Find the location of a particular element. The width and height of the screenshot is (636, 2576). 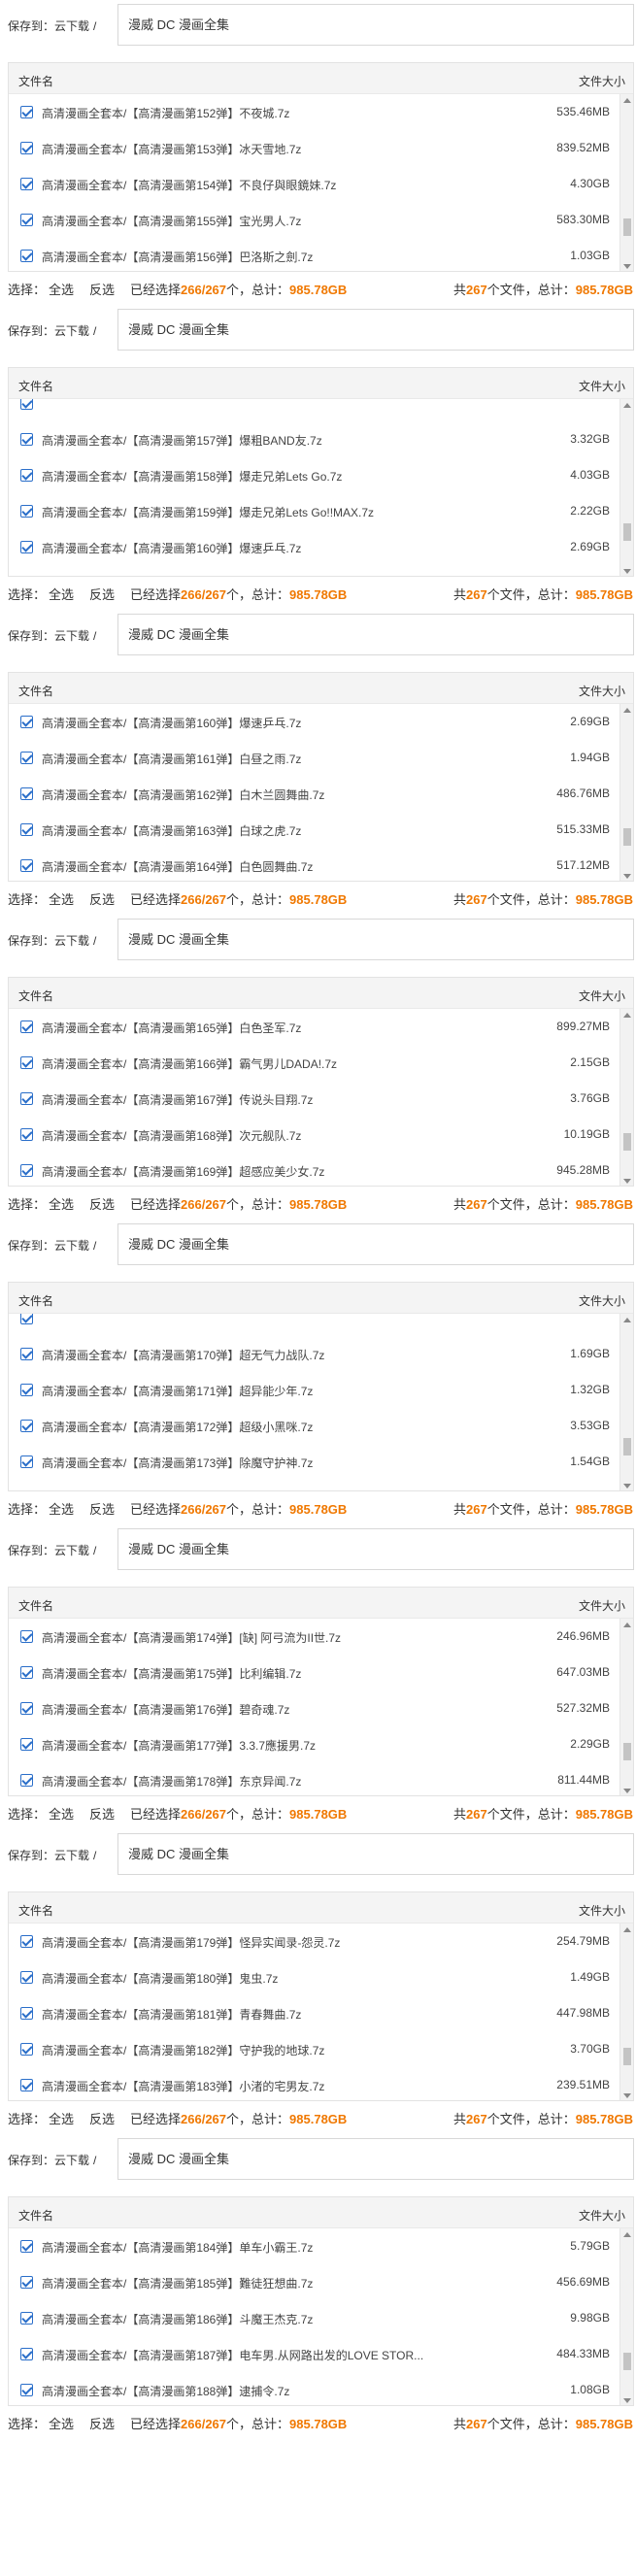

file-row: 高清漫画全套本/【高清漫画第169弹】超感应美少女.7z 945.28MB is located at coordinates (315, 1170).